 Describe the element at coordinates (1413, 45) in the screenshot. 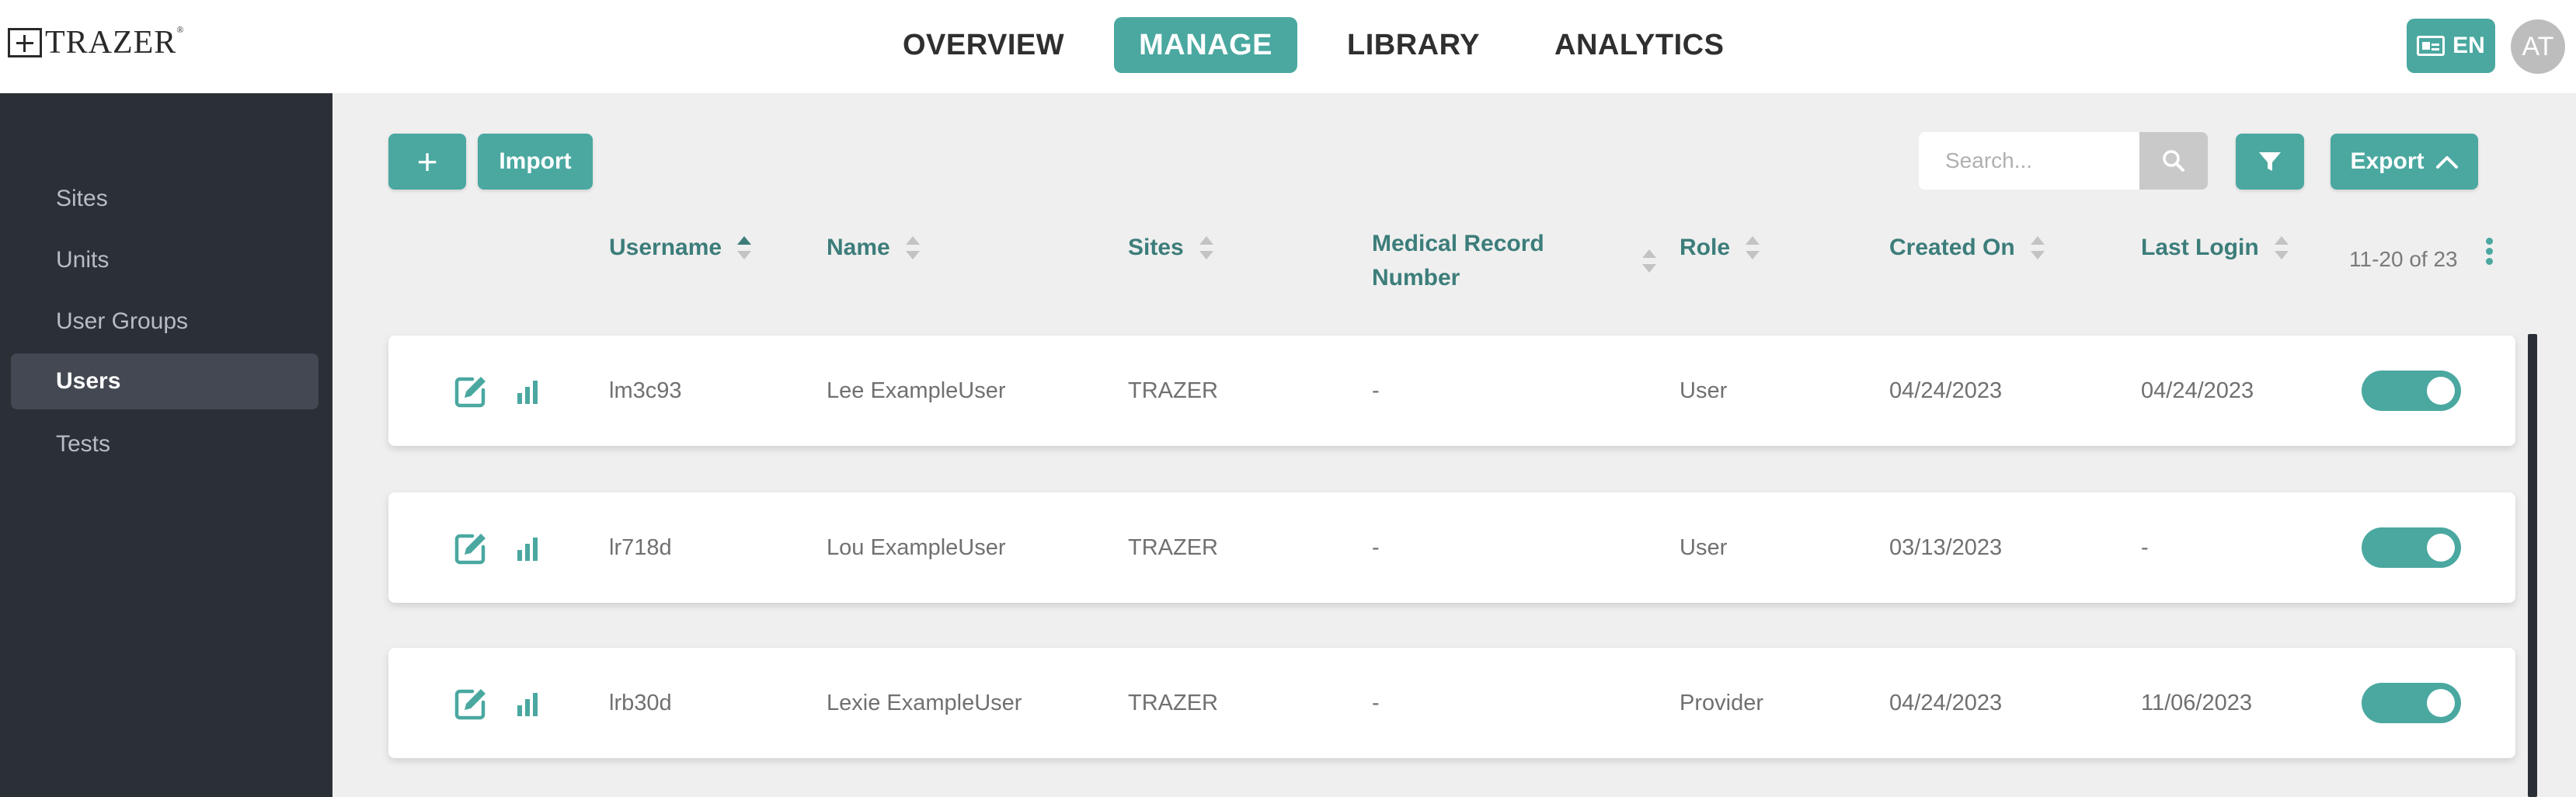

I see `tab-library: LIBRARY` at that location.